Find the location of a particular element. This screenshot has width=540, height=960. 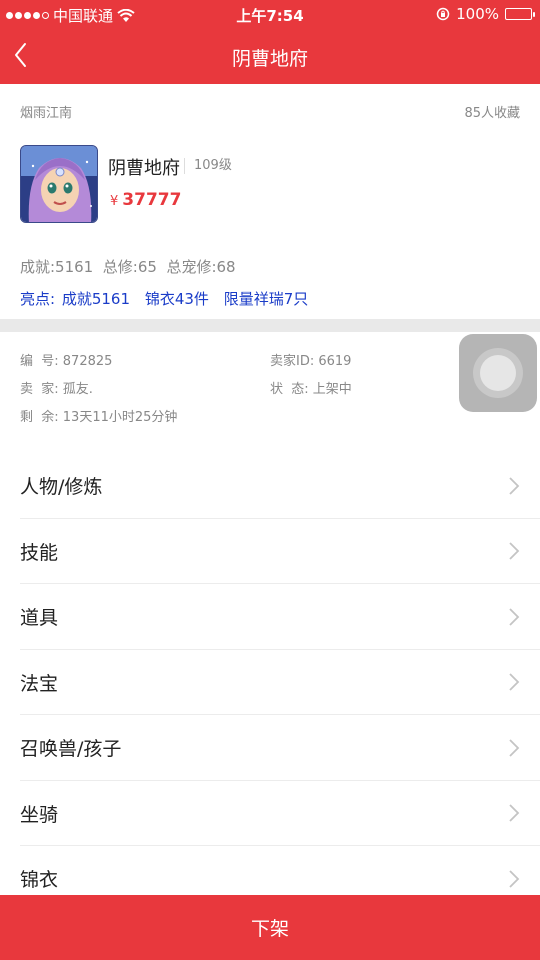

menu-item-label: 道具 is located at coordinates (39, 618).